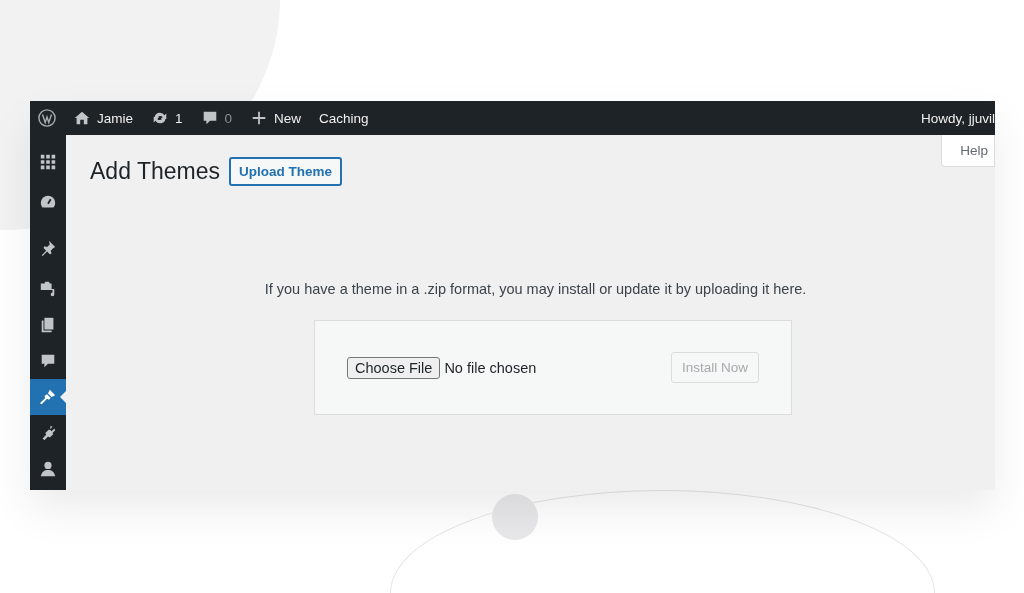 This screenshot has width=1024, height=593. Describe the element at coordinates (285, 171) in the screenshot. I see `upload-theme-button: Upload Theme` at that location.